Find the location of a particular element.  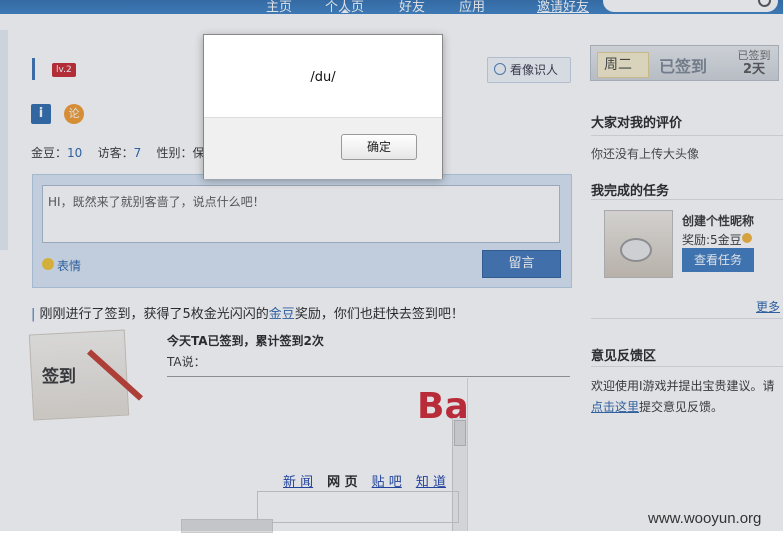

watermark: www.wooyun.org is located at coordinates (705, 518).